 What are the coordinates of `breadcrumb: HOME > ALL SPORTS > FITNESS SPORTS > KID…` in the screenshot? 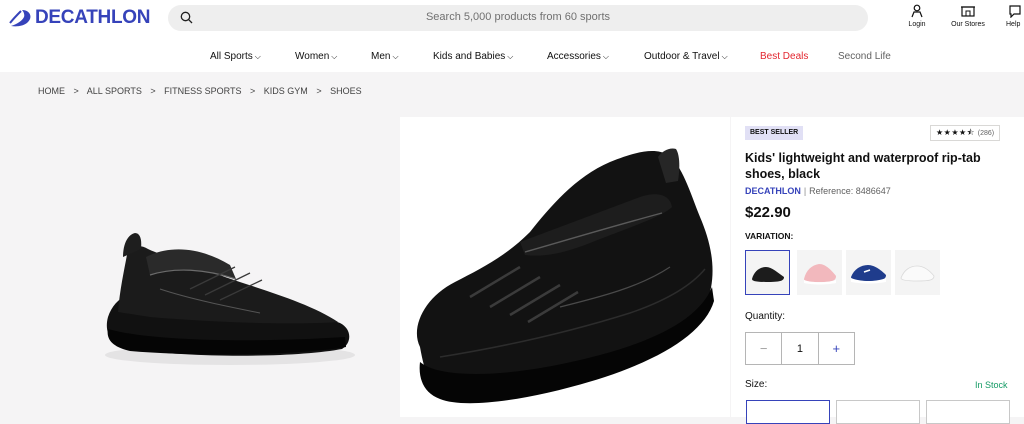 It's located at (203, 91).